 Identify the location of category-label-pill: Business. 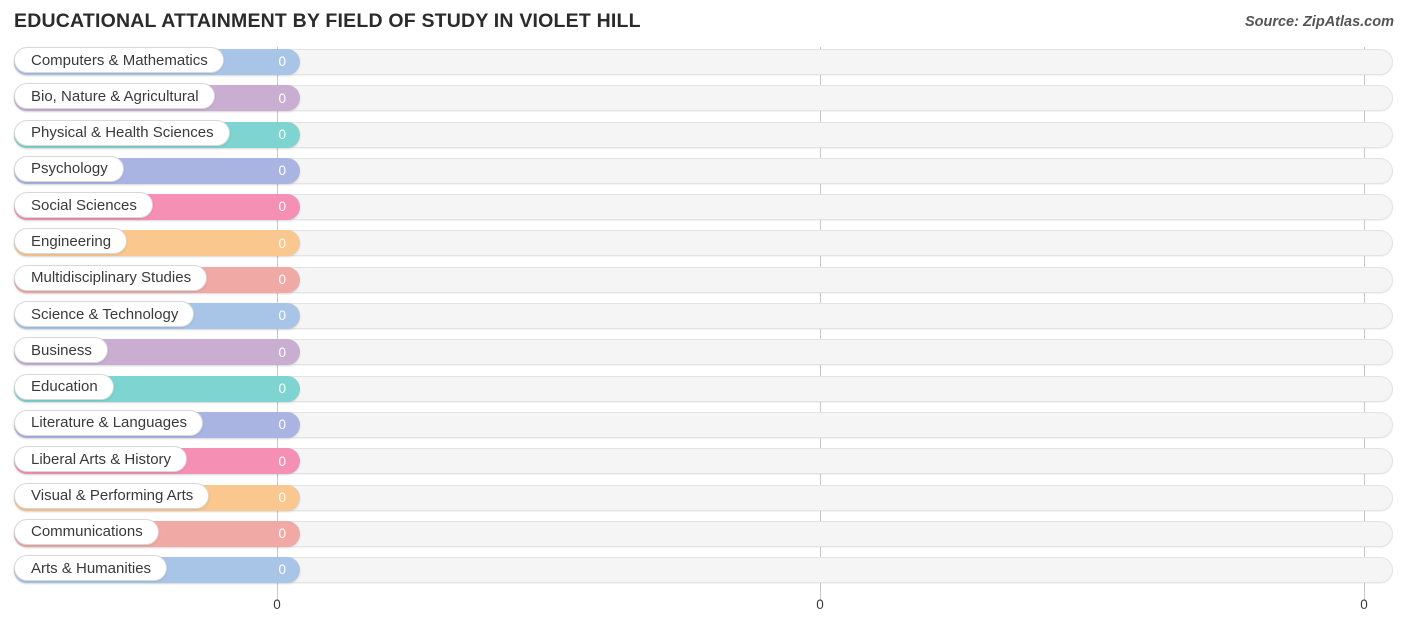
(61, 350).